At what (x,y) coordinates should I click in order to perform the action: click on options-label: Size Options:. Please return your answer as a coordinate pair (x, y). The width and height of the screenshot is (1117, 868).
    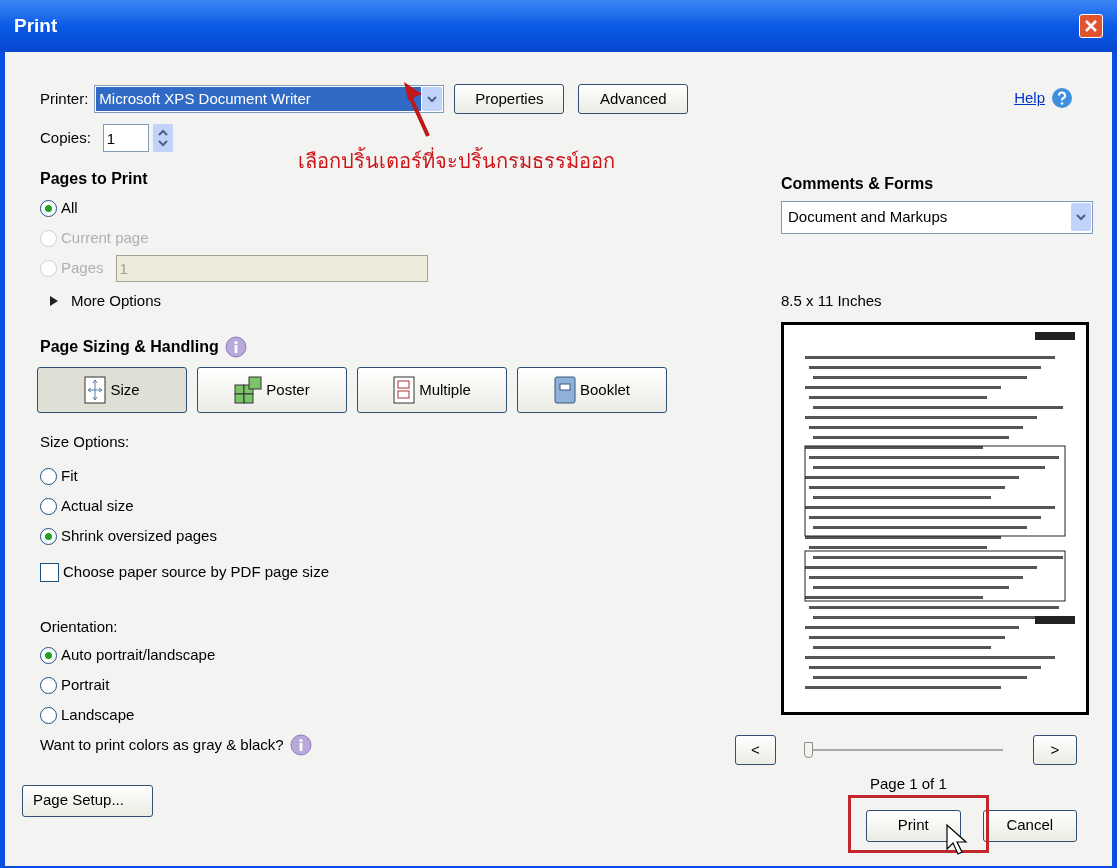
    Looking at the image, I should click on (85, 442).